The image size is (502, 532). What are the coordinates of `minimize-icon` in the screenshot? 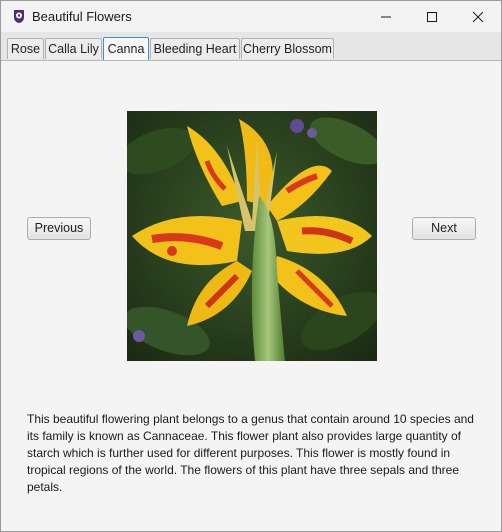 It's located at (386, 17).